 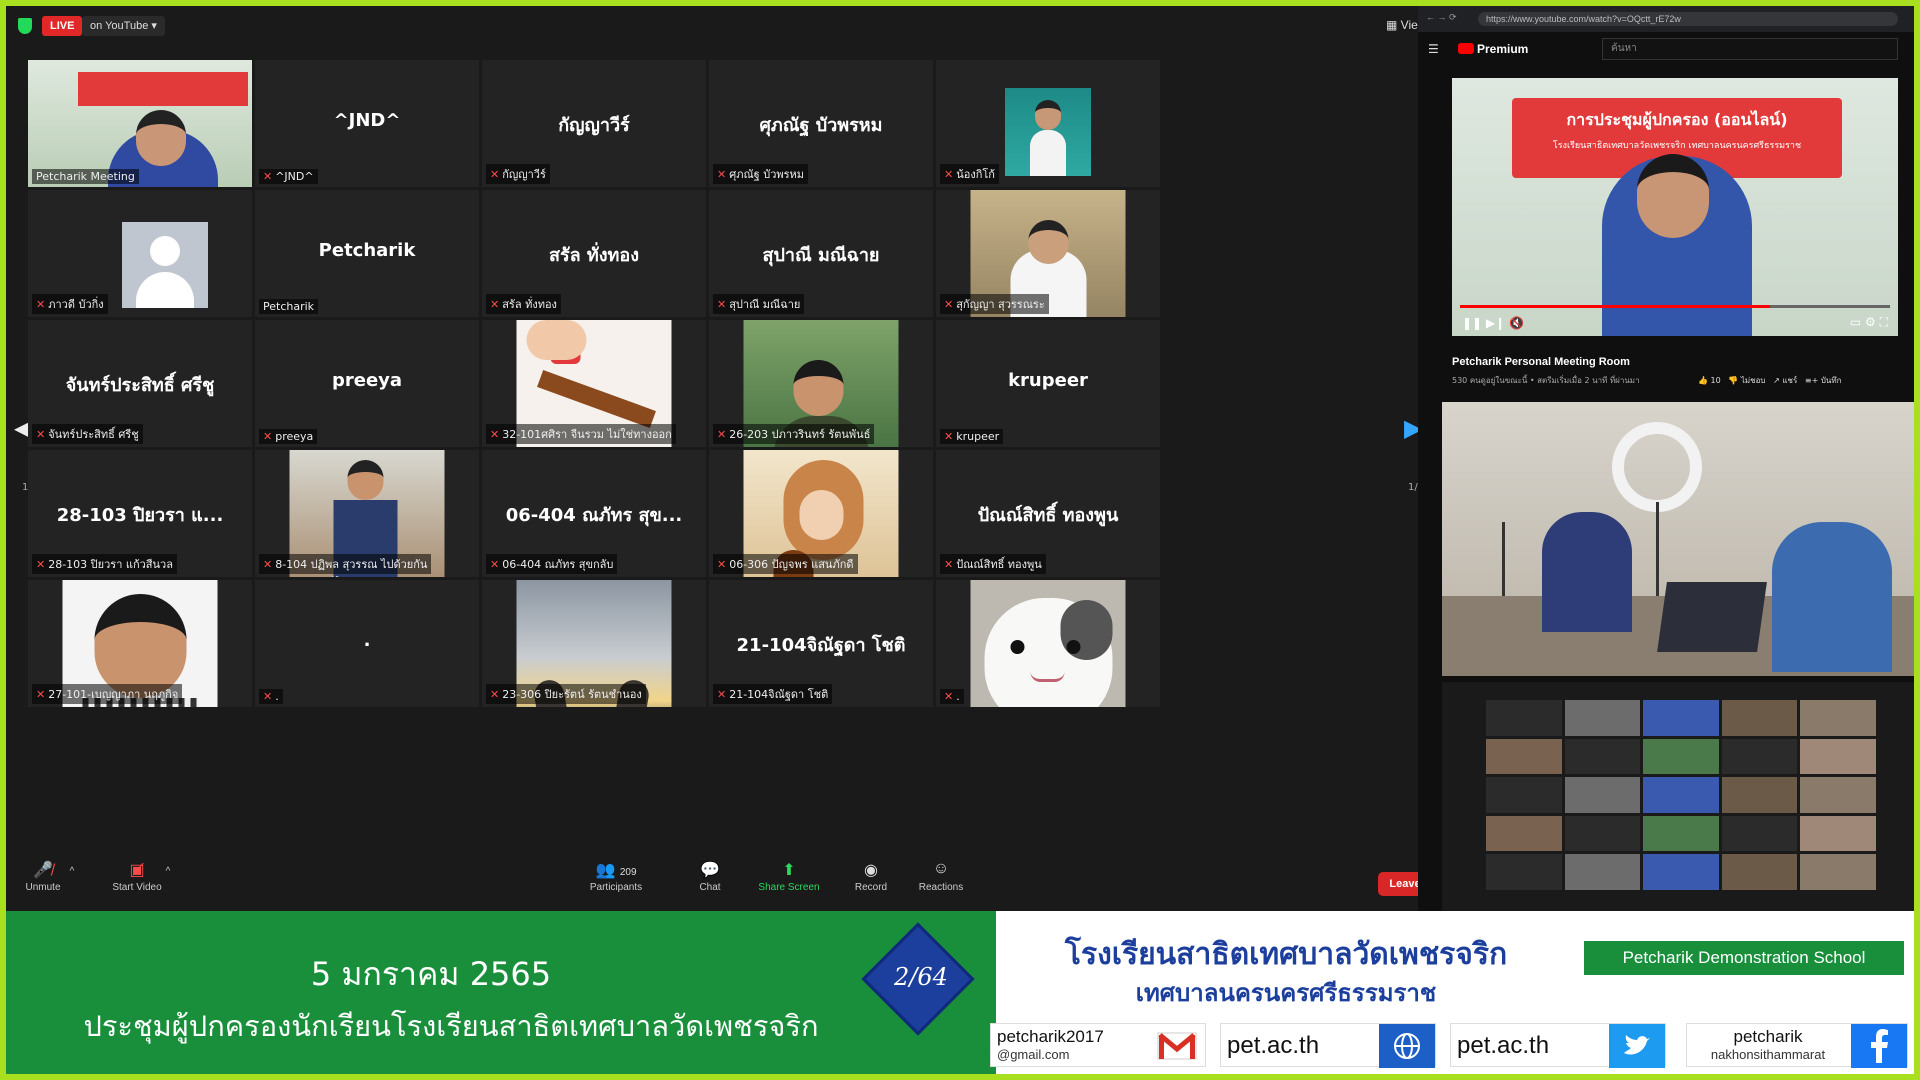 I want to click on youtube-search-input: ค้นหา, so click(x=1750, y=49).